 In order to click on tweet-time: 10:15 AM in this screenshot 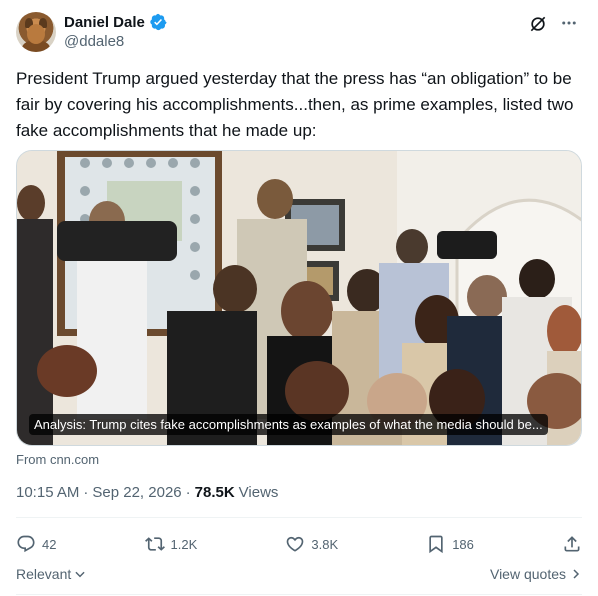, I will do `click(47, 492)`.